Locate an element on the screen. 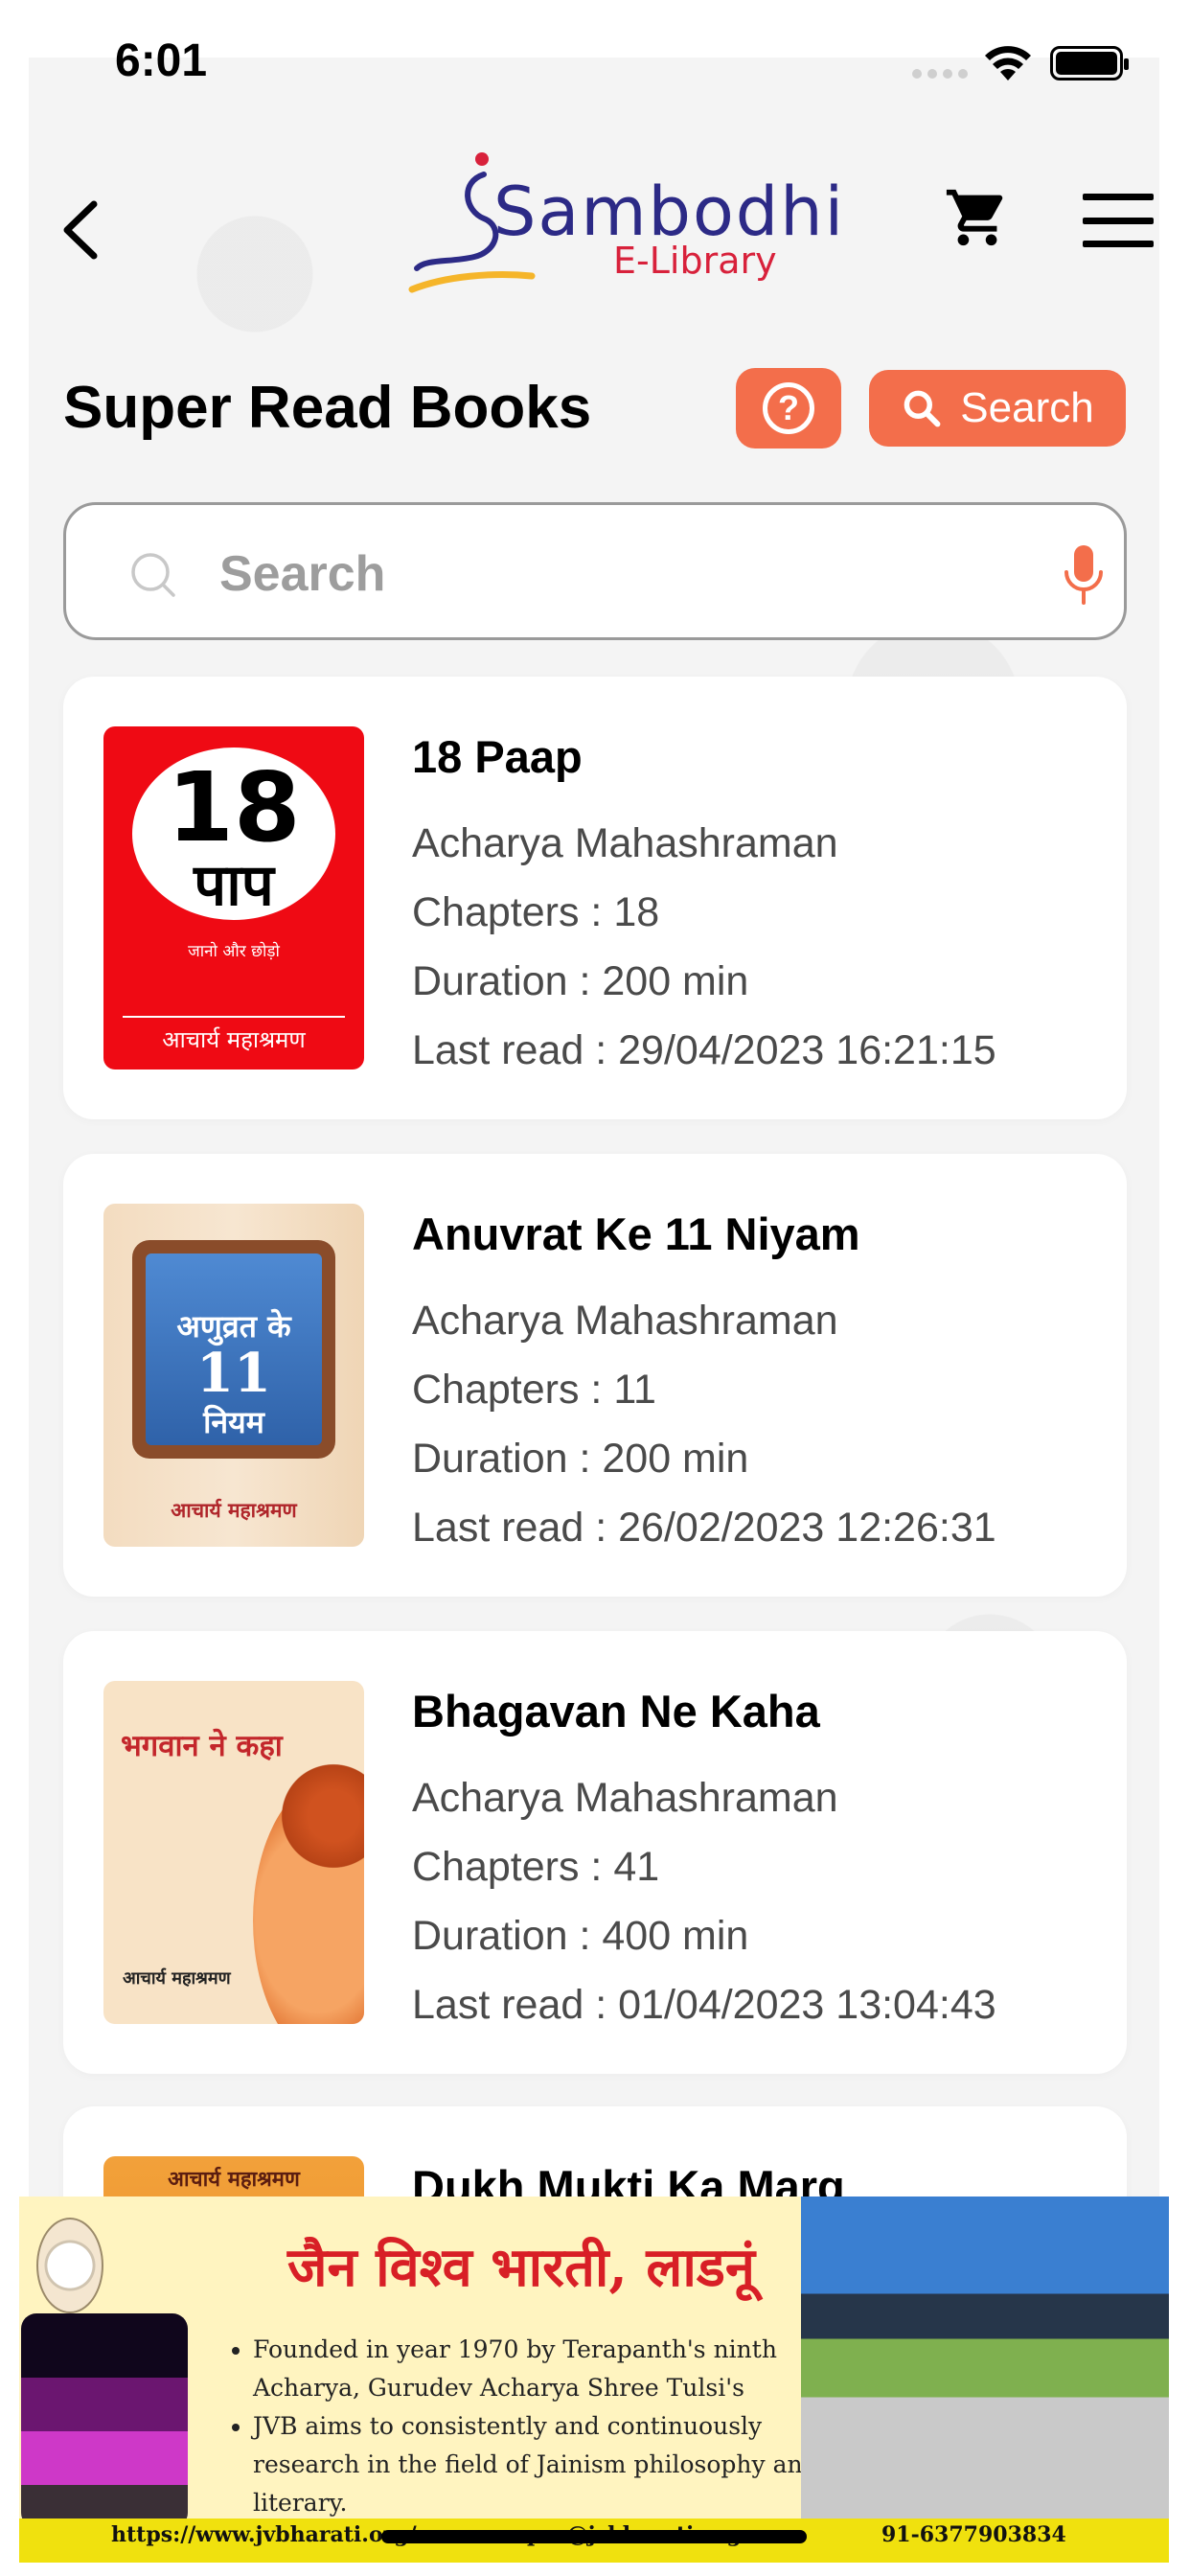  cover-title: भगवान ने कहा is located at coordinates (202, 1746).